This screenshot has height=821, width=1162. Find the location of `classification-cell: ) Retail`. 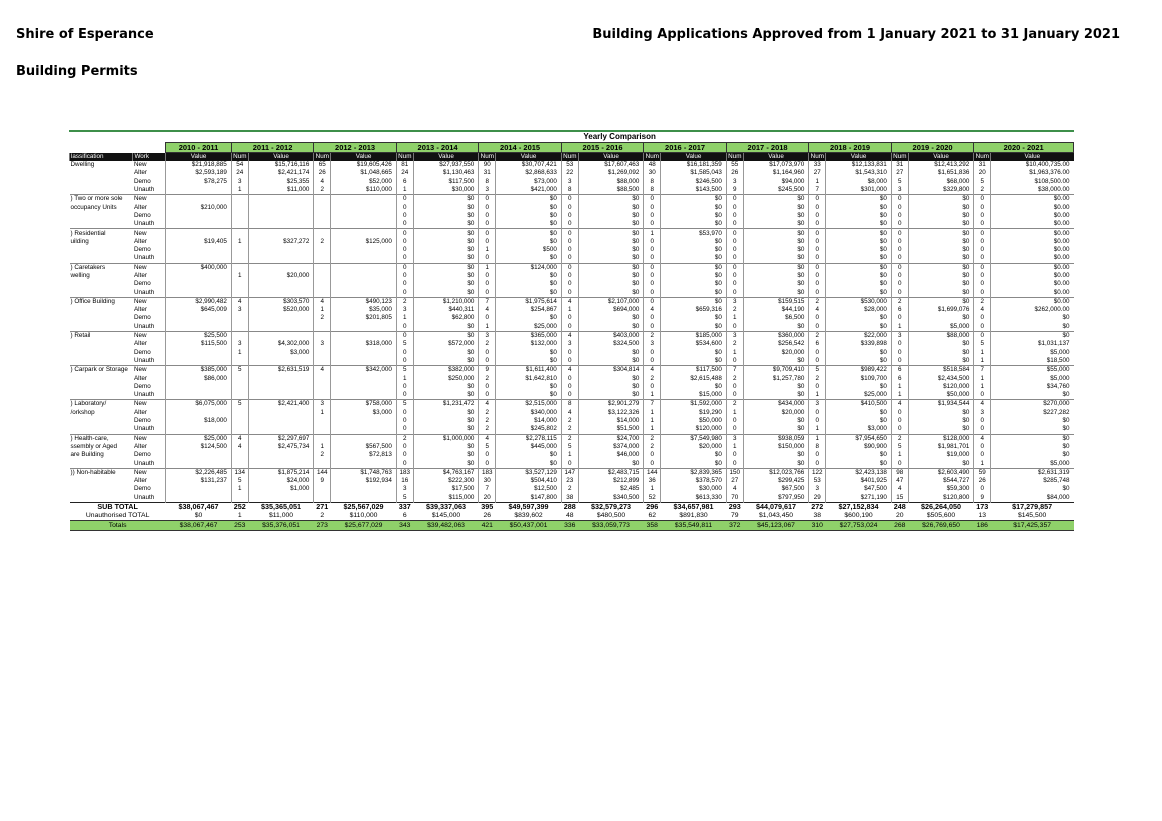

classification-cell: ) Retail is located at coordinates (101, 335).